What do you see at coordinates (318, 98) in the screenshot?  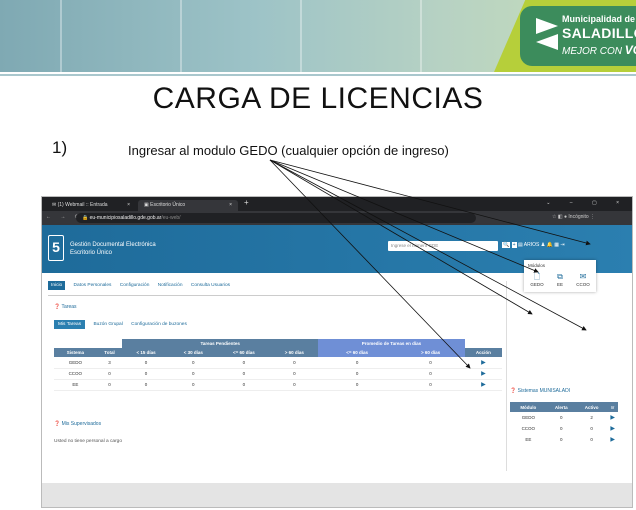 I see `slide-title: CARGA DE LICENCIAS` at bounding box center [318, 98].